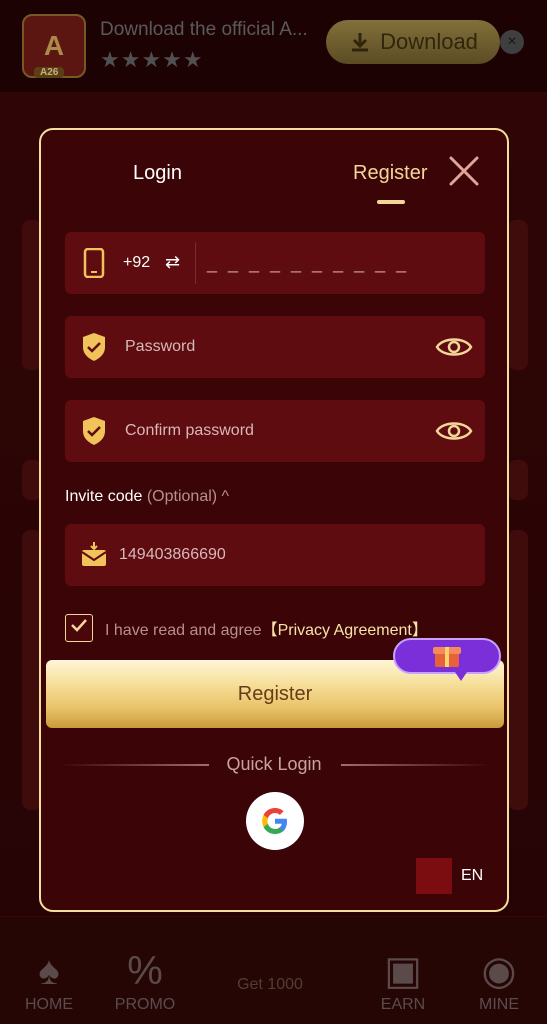  Describe the element at coordinates (416, 765) in the screenshot. I see `divider-line` at that location.